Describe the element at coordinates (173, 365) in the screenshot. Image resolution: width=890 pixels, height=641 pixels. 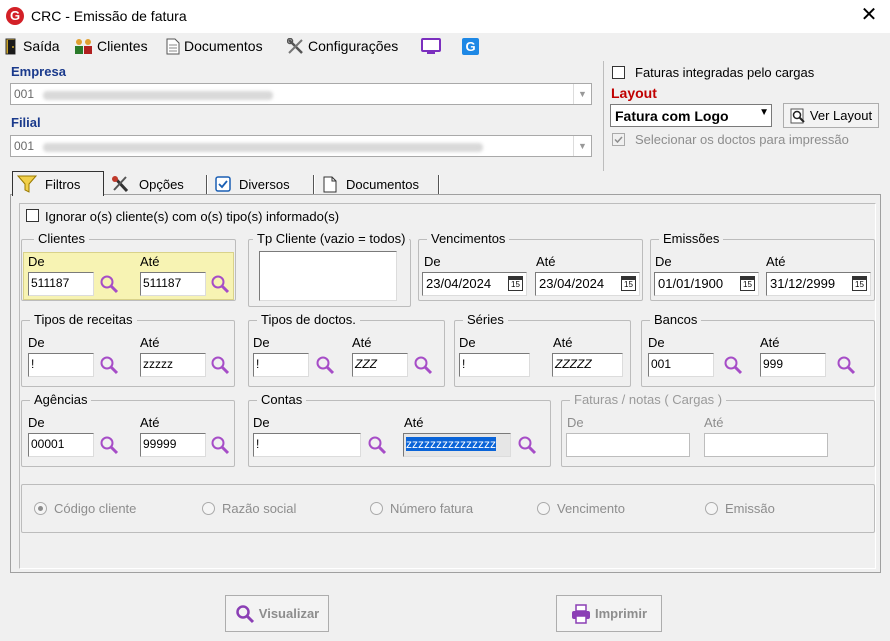
I see `tipos-receitas-ate-input: zzzzz` at that location.